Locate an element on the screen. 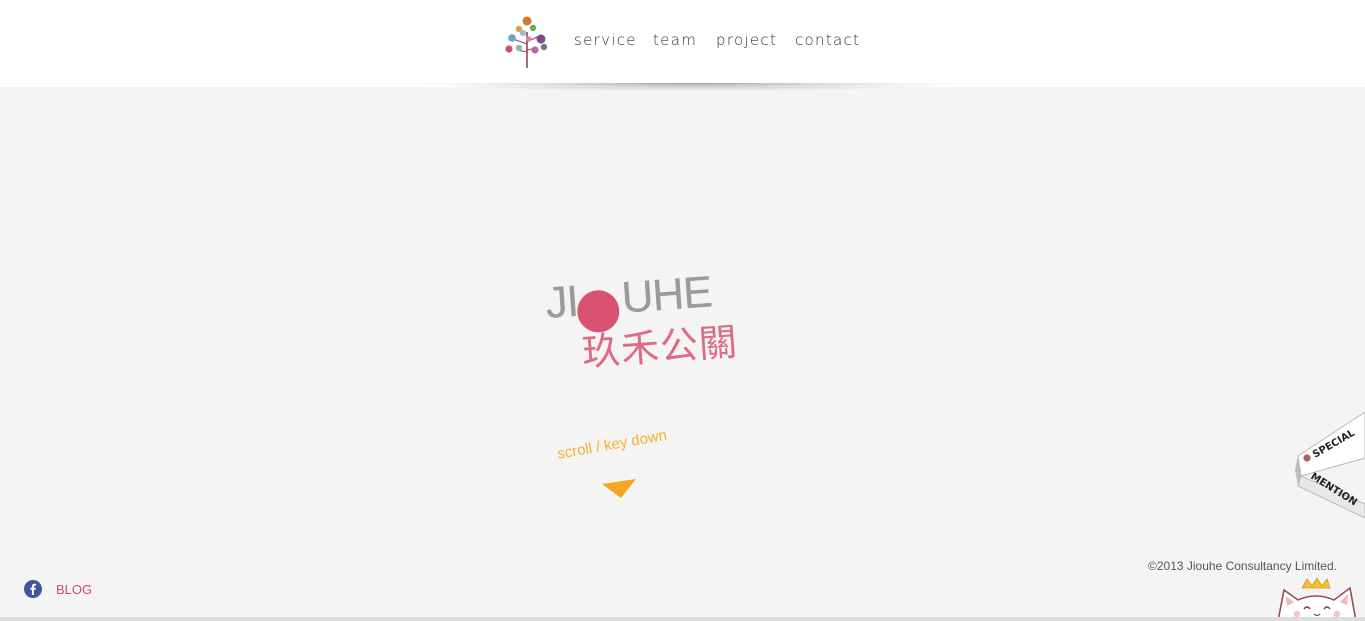 Image resolution: width=1365 pixels, height=621 pixels. header-bar: service team project contact is located at coordinates (682, 43).